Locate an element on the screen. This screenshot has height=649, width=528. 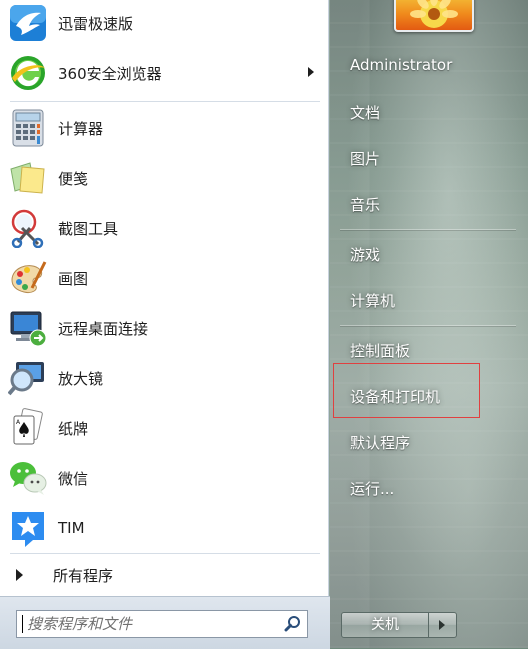
flower-icon is located at coordinates (434, 14).